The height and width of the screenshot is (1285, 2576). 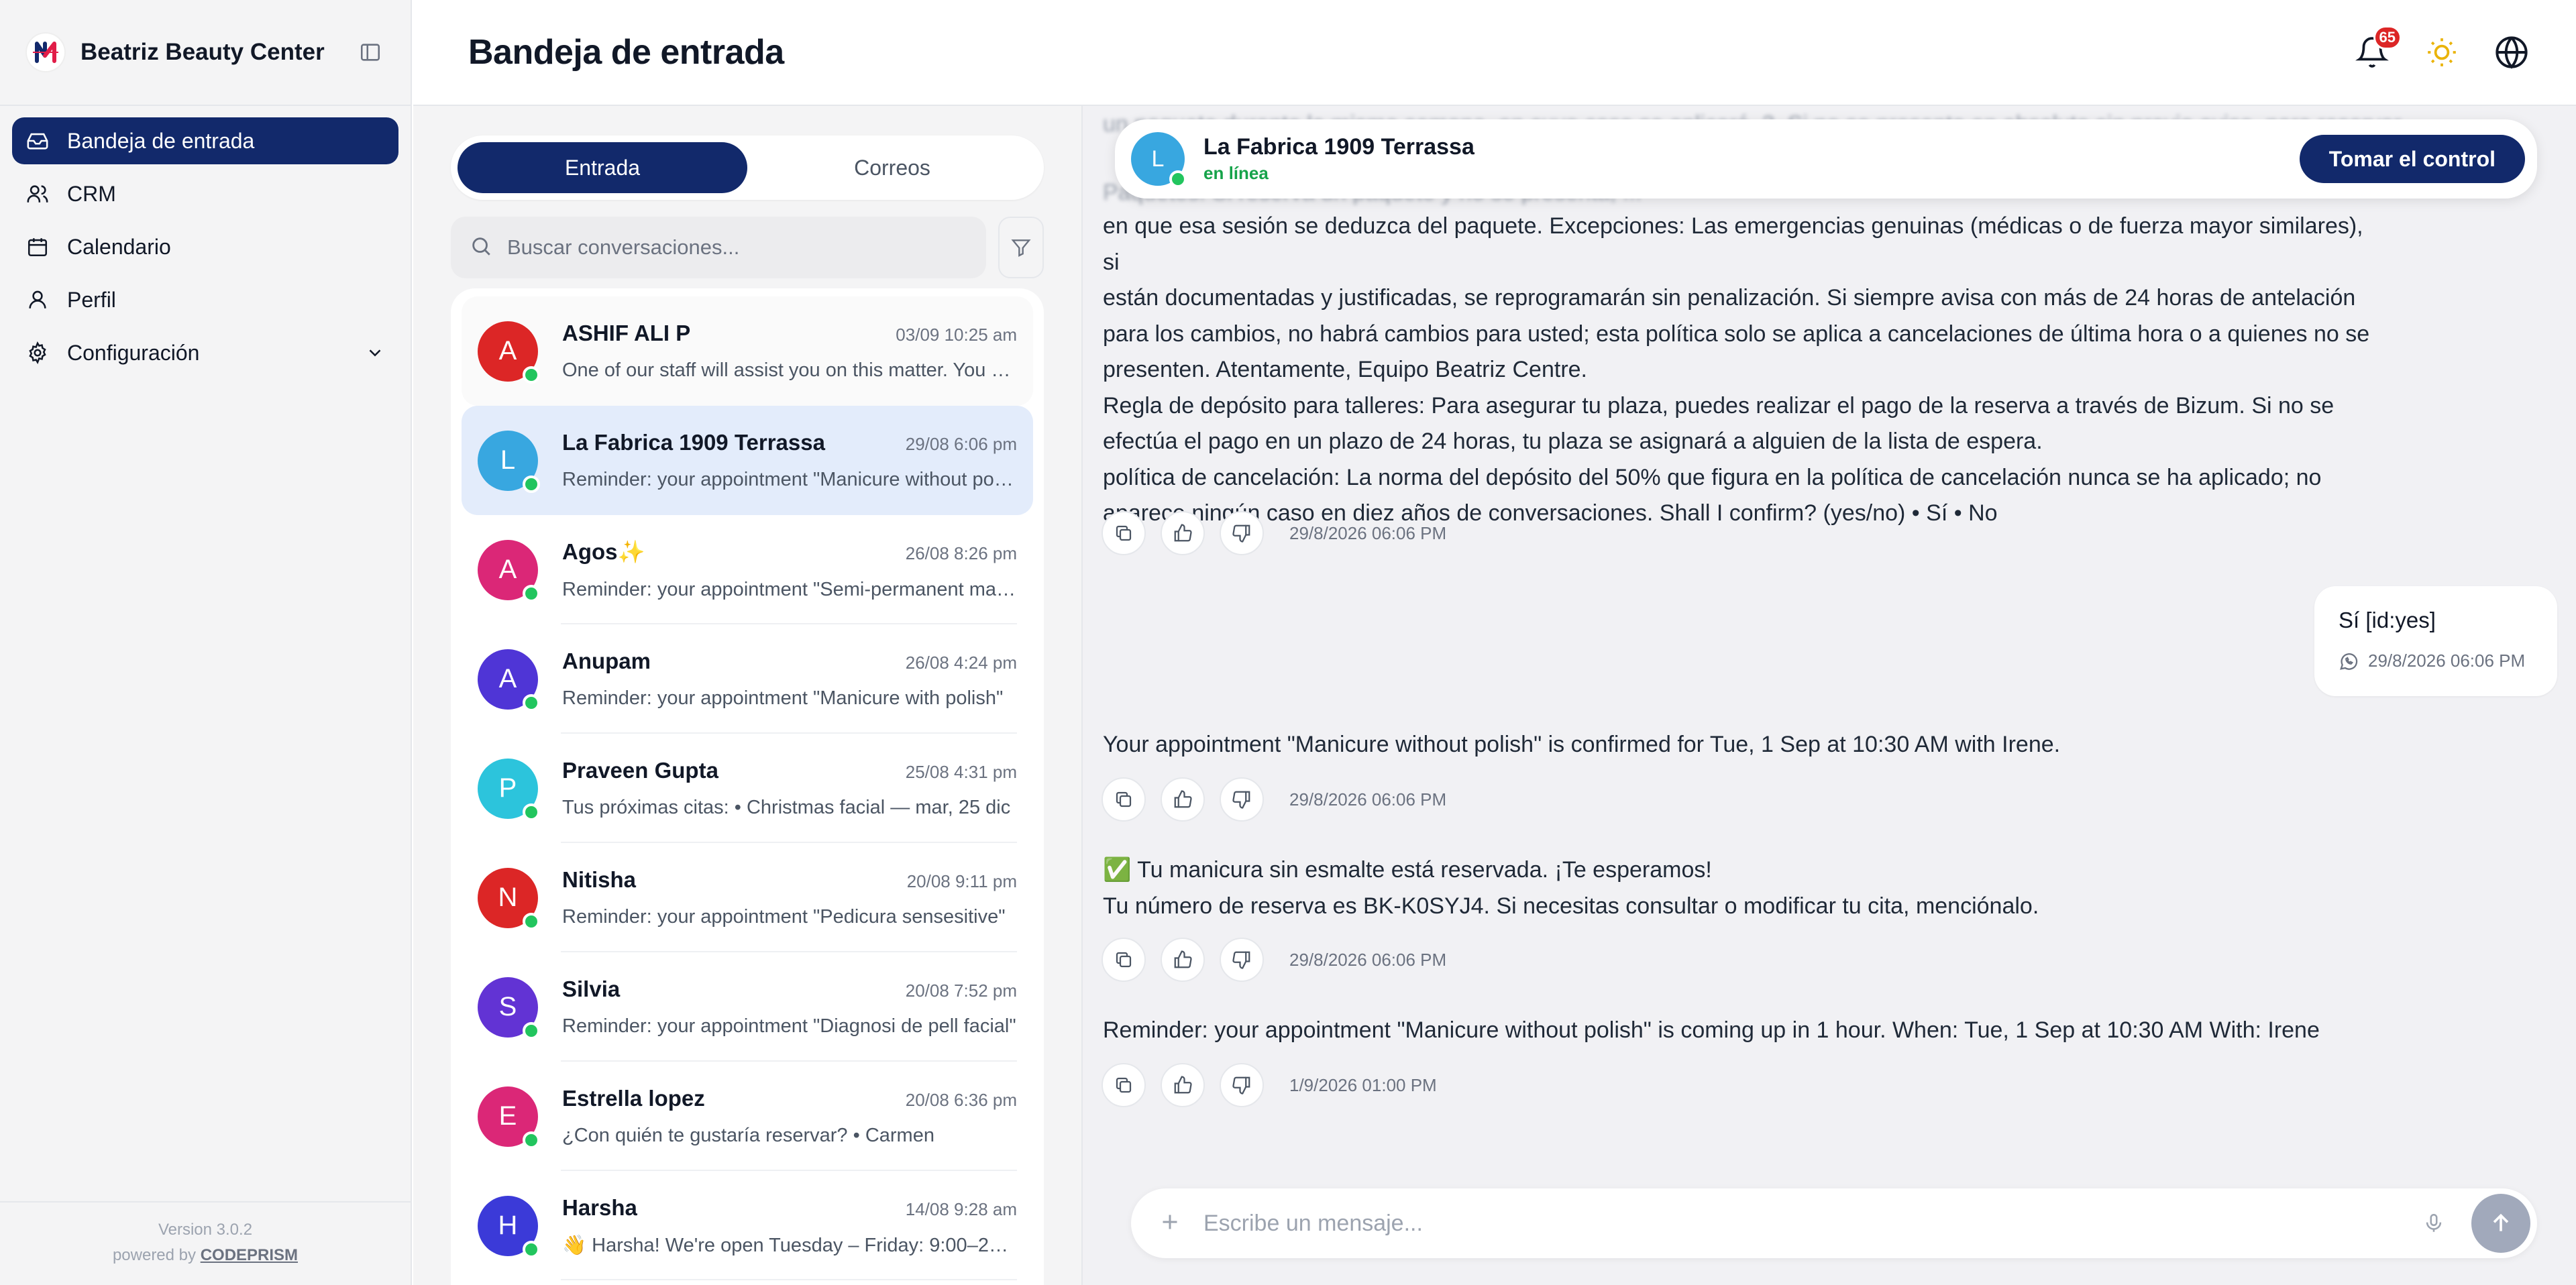 What do you see at coordinates (640, 770) in the screenshot?
I see `conversation-name: Praveen Gupta` at bounding box center [640, 770].